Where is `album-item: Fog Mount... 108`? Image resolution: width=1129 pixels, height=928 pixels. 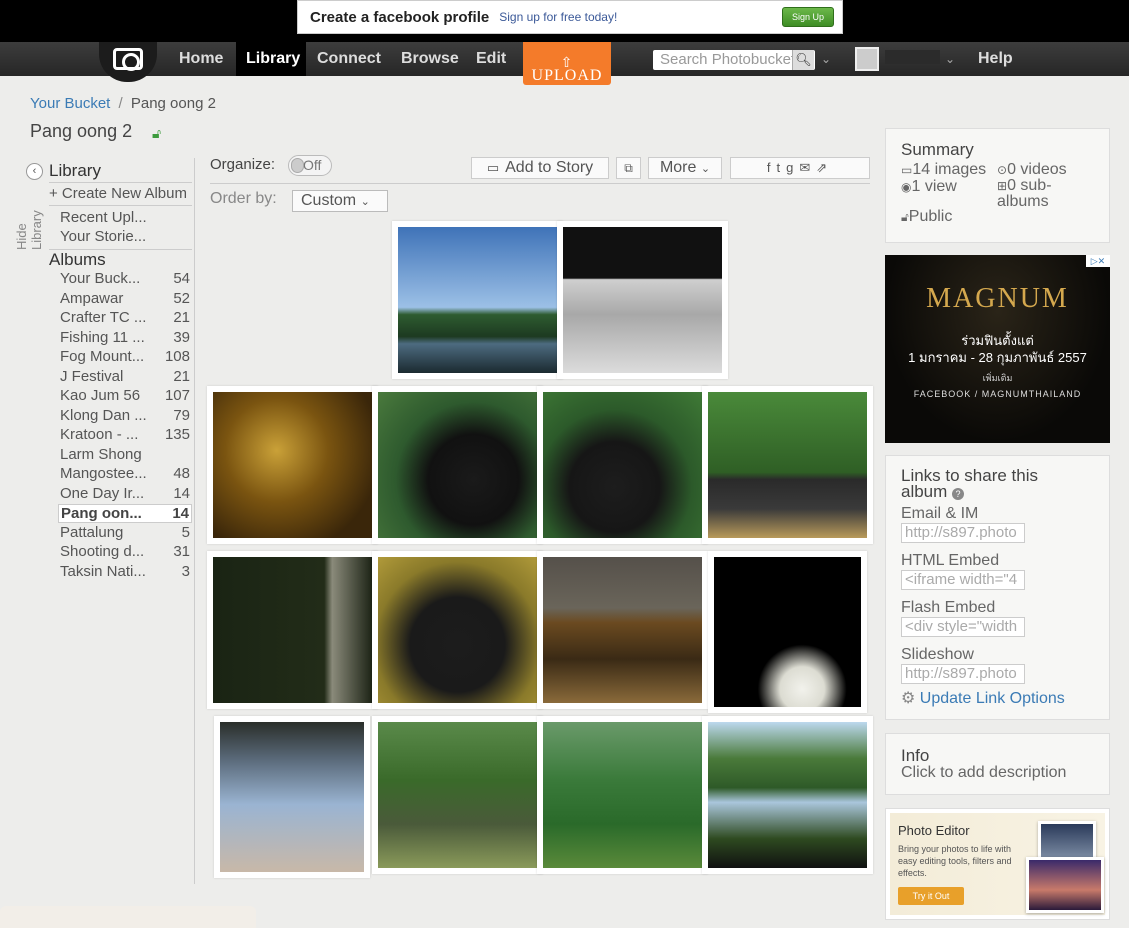
album-item: Fog Mount... 108 is located at coordinates (125, 357).